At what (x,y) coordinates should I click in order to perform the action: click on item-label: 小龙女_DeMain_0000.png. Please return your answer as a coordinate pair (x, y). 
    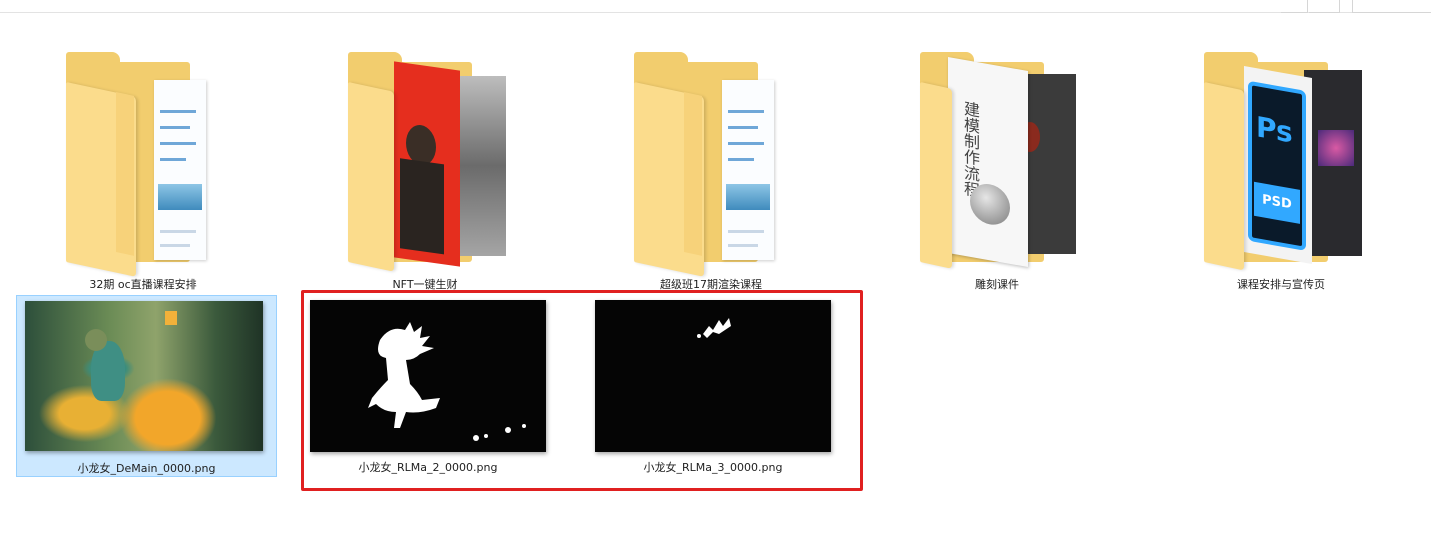
    Looking at the image, I should click on (146, 468).